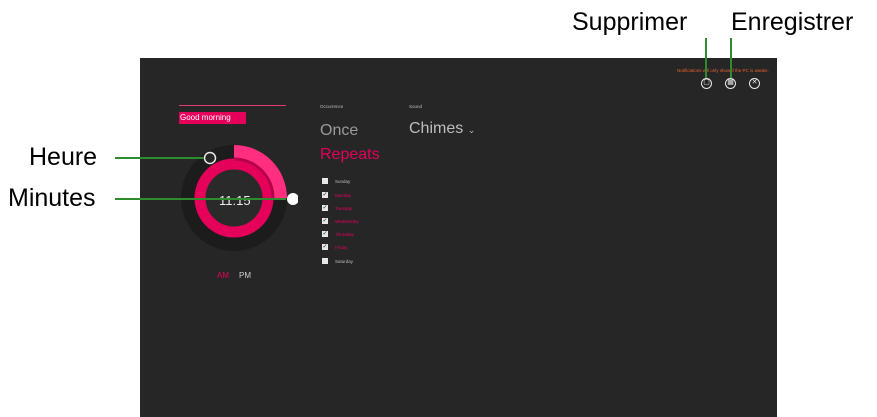 This screenshot has height=417, width=877. What do you see at coordinates (212, 118) in the screenshot?
I see `alarm-name-field: Good morning` at bounding box center [212, 118].